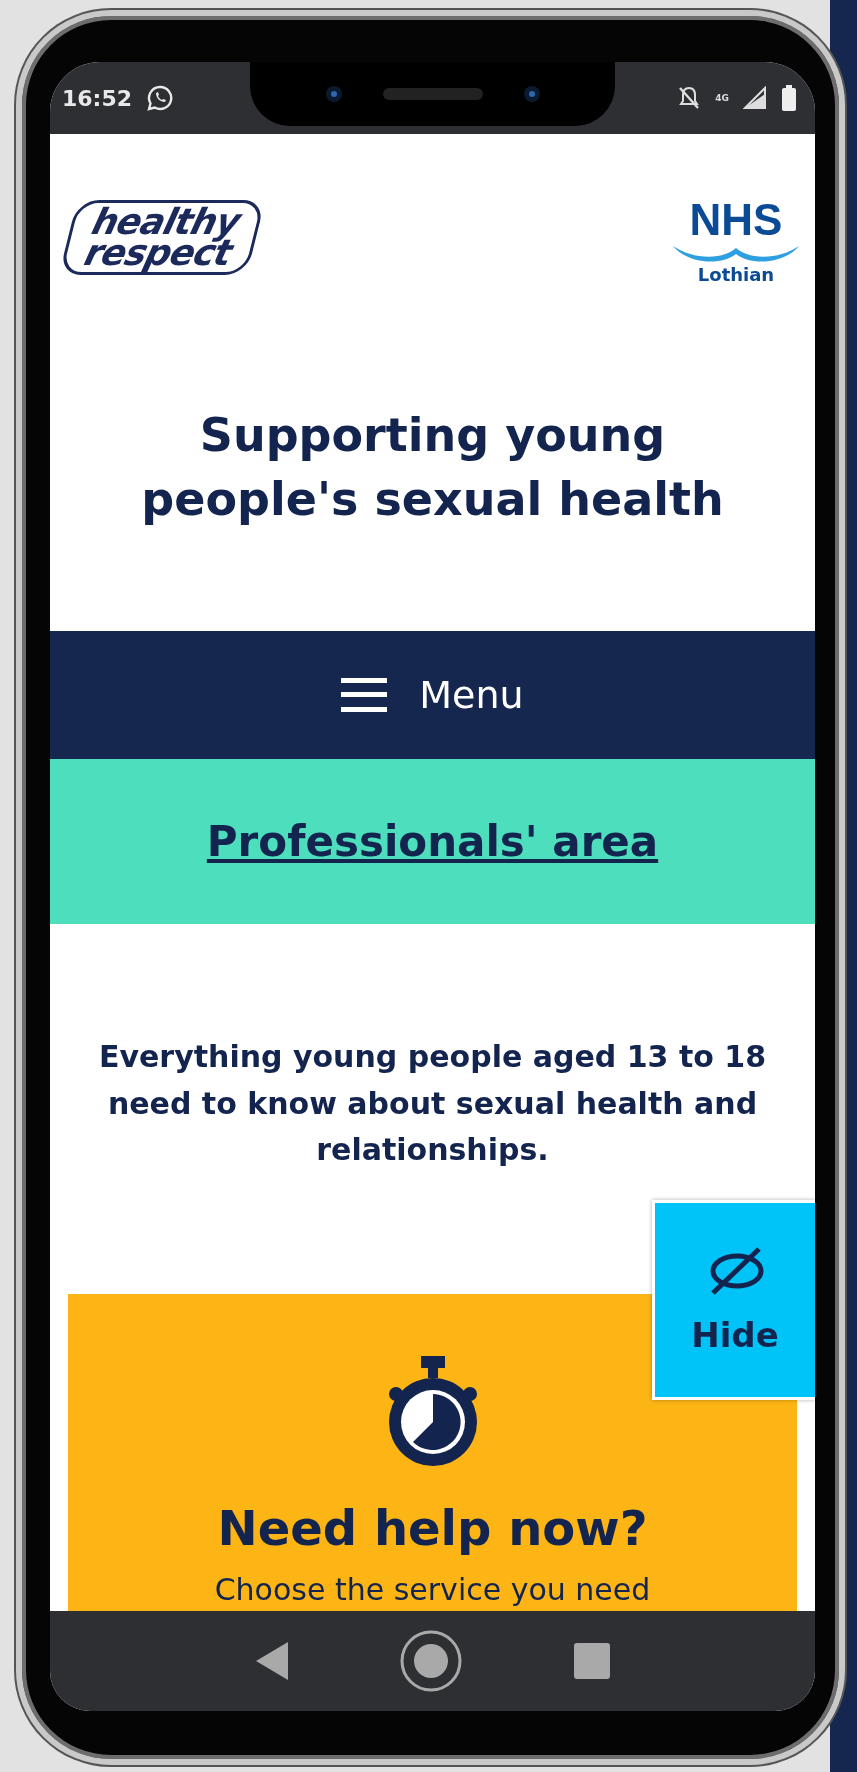 The height and width of the screenshot is (1772, 857). I want to click on help-heading: Need help now?, so click(432, 1528).